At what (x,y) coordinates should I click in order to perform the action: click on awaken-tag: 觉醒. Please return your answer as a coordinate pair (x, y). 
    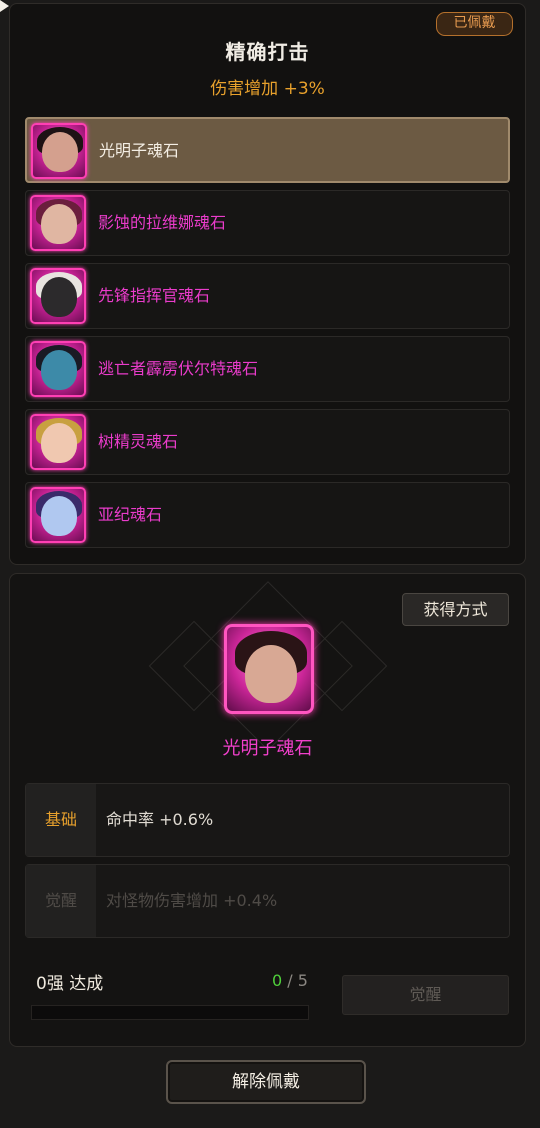
    Looking at the image, I should click on (61, 901).